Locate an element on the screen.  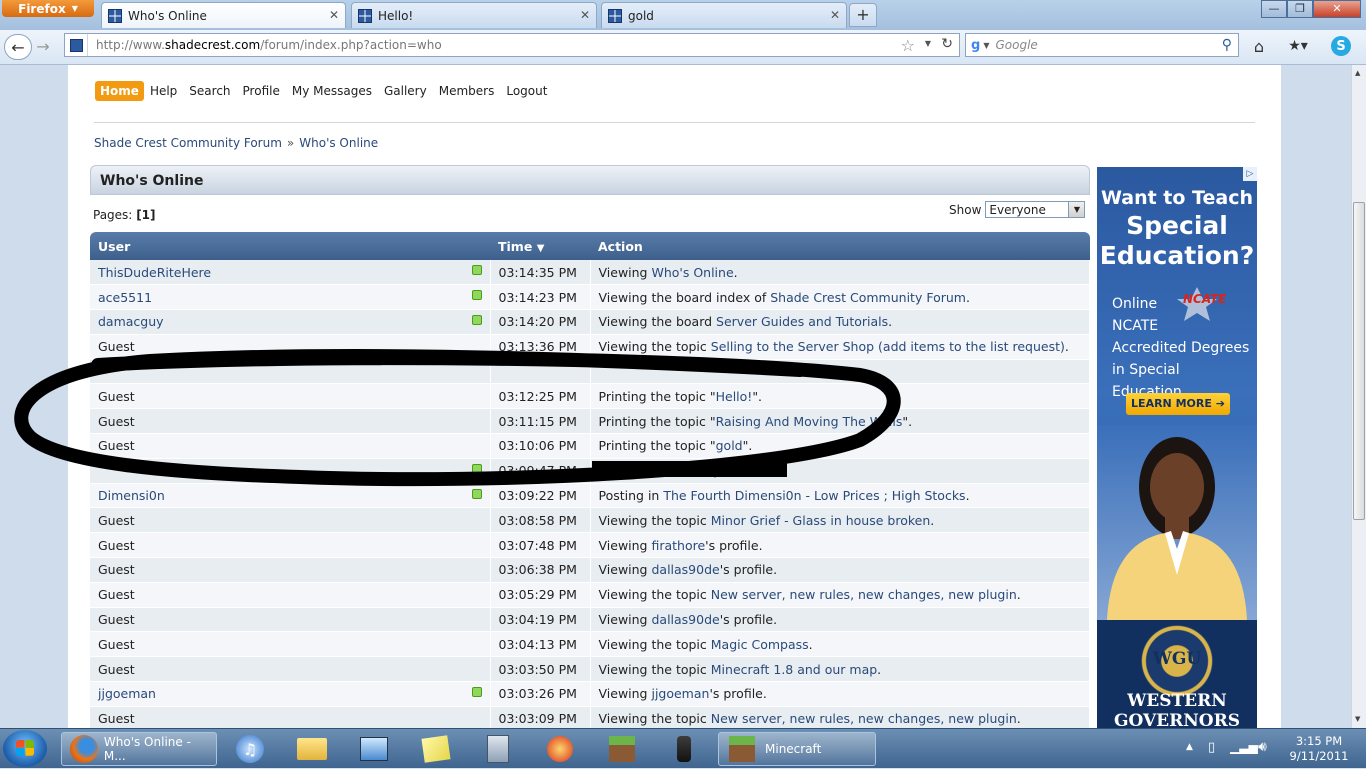
action-link: Shade Crest Community Forum is located at coordinates (868, 297).